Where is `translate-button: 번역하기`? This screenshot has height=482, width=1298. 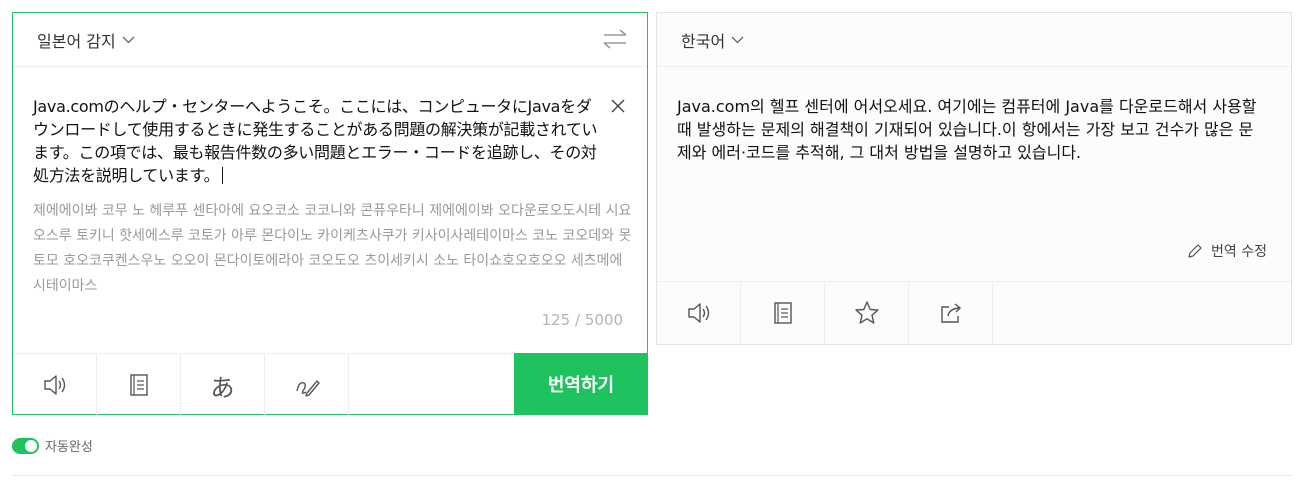
translate-button: 번역하기 is located at coordinates (581, 384).